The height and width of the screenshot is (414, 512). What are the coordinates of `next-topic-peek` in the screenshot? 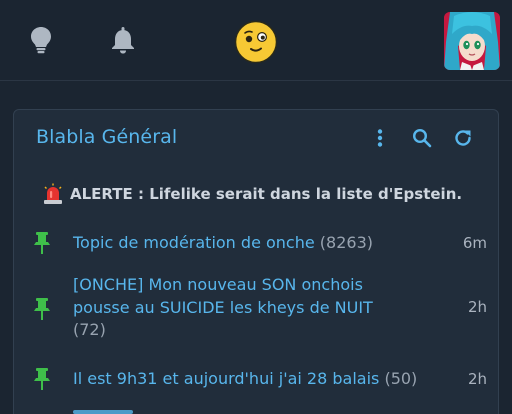 It's located at (103, 412).